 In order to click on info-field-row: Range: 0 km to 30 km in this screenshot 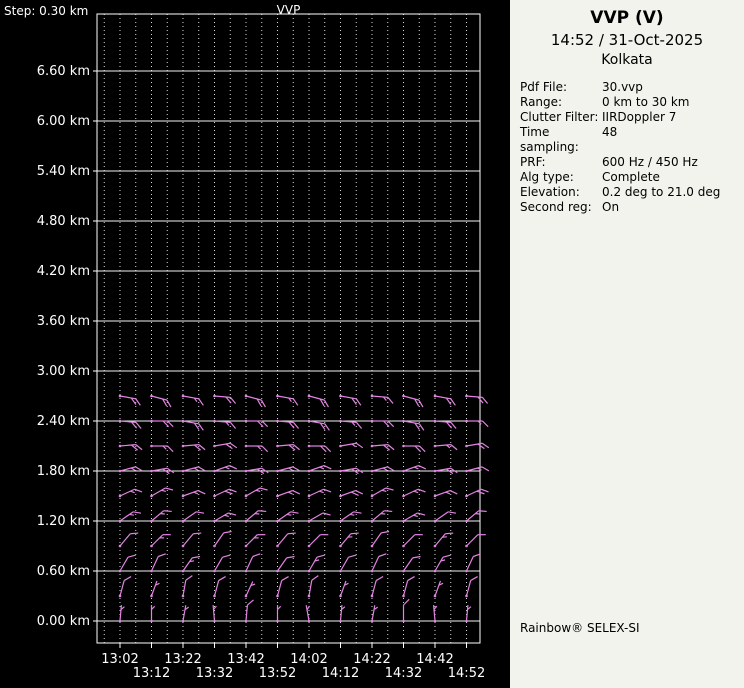, I will do `click(632, 102)`.